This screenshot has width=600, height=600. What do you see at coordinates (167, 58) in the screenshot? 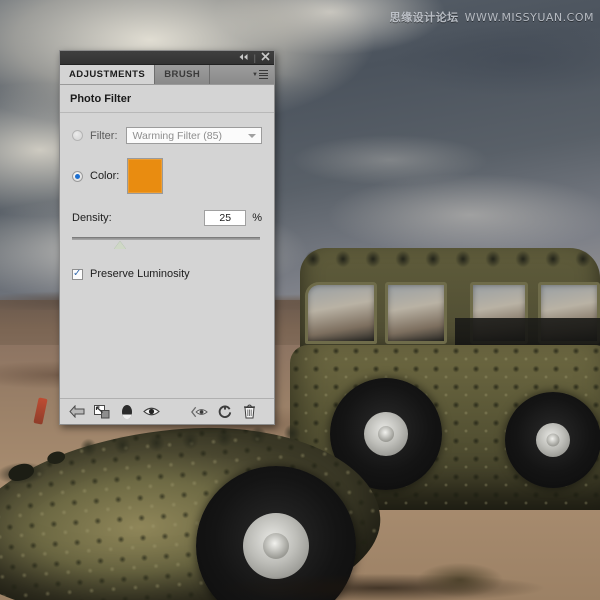
I see `panel-titlebar: |` at bounding box center [167, 58].